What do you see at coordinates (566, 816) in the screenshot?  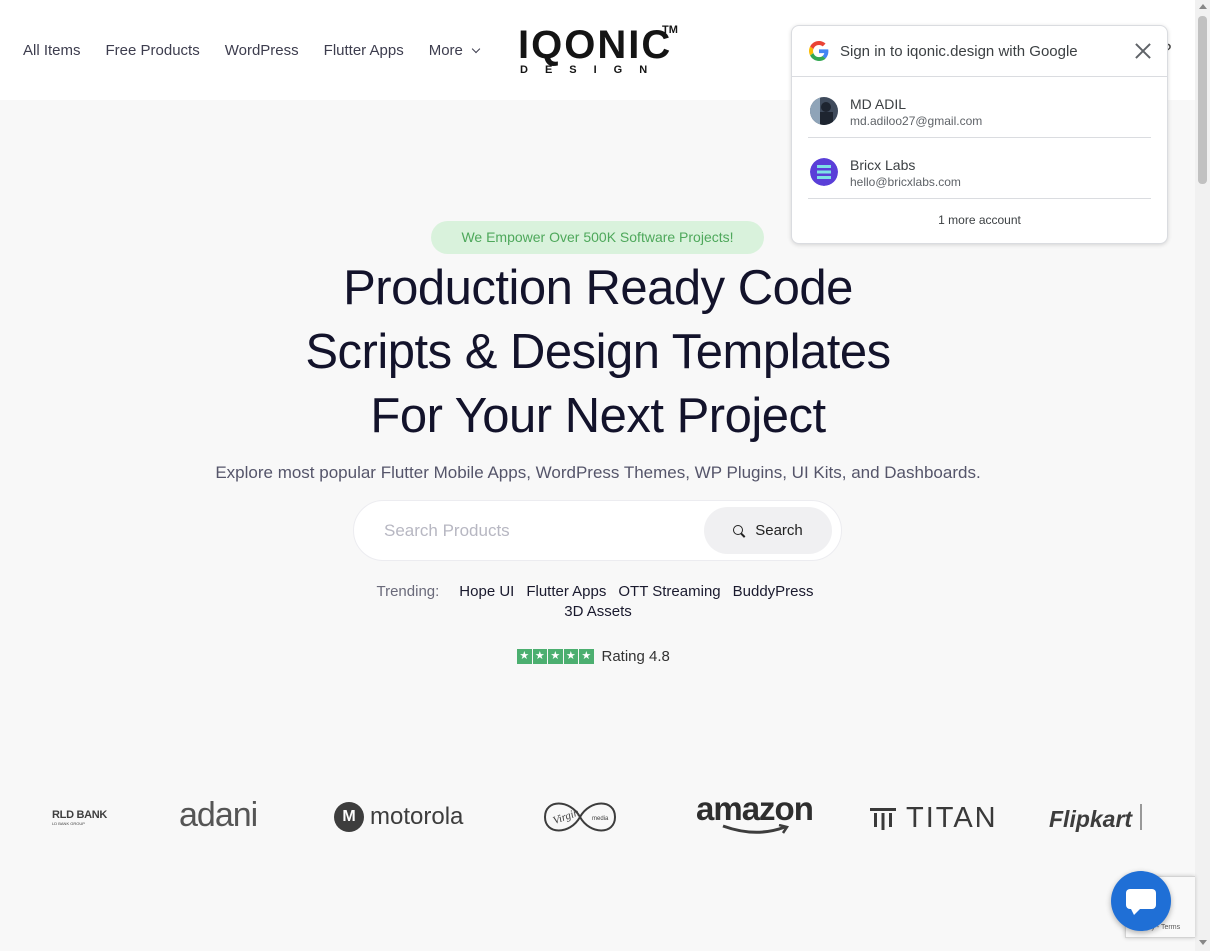 I see `svg-text: Virgin` at bounding box center [566, 816].